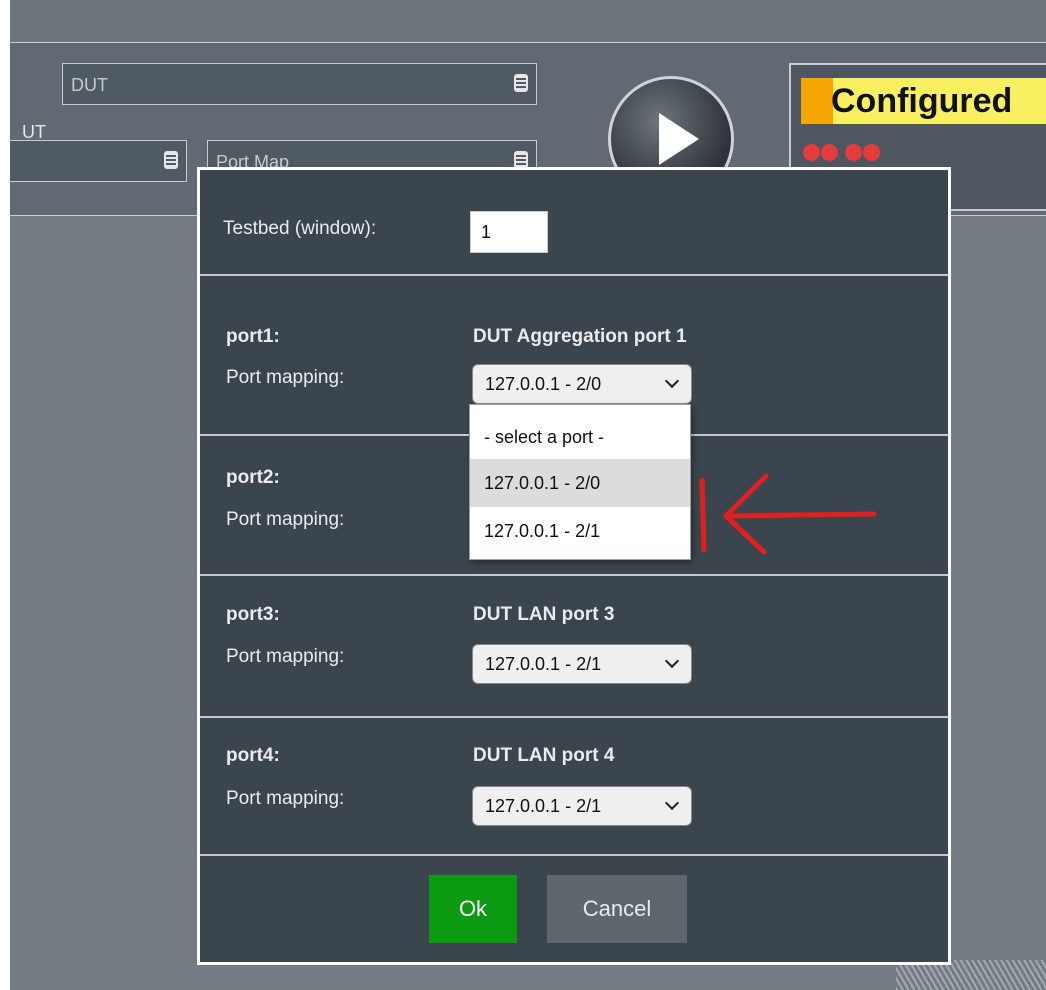 The width and height of the screenshot is (1046, 990). Describe the element at coordinates (89, 85) in the screenshot. I see `dut-field-value: DUT` at that location.